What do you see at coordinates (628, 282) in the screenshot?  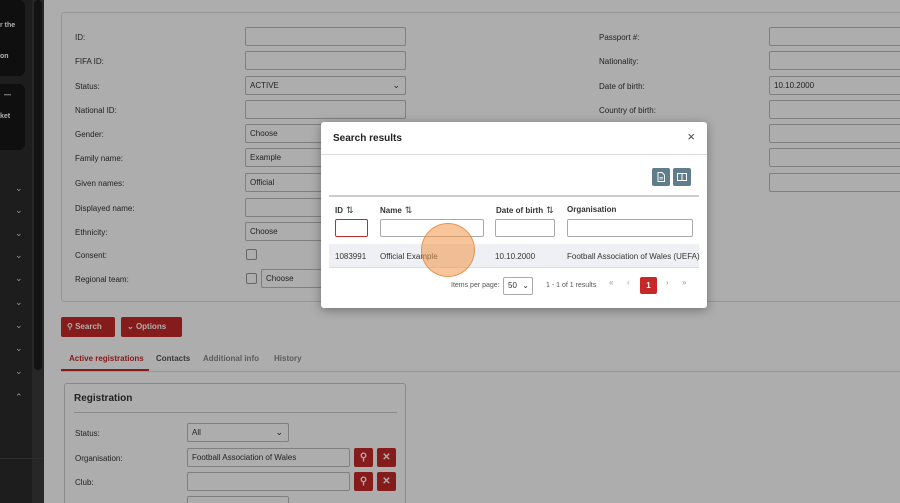 I see `previous-page-icon: ‹` at bounding box center [628, 282].